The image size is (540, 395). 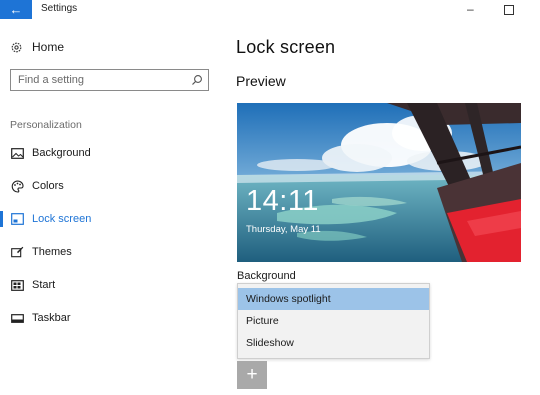 I want to click on sidebar-item-colors: Colors, so click(x=111, y=186).